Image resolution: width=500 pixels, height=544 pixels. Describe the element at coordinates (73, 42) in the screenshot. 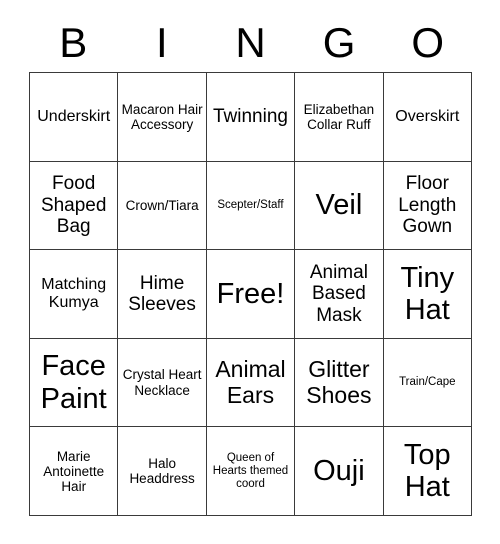

I see `bingo-header-letter-b: B` at that location.